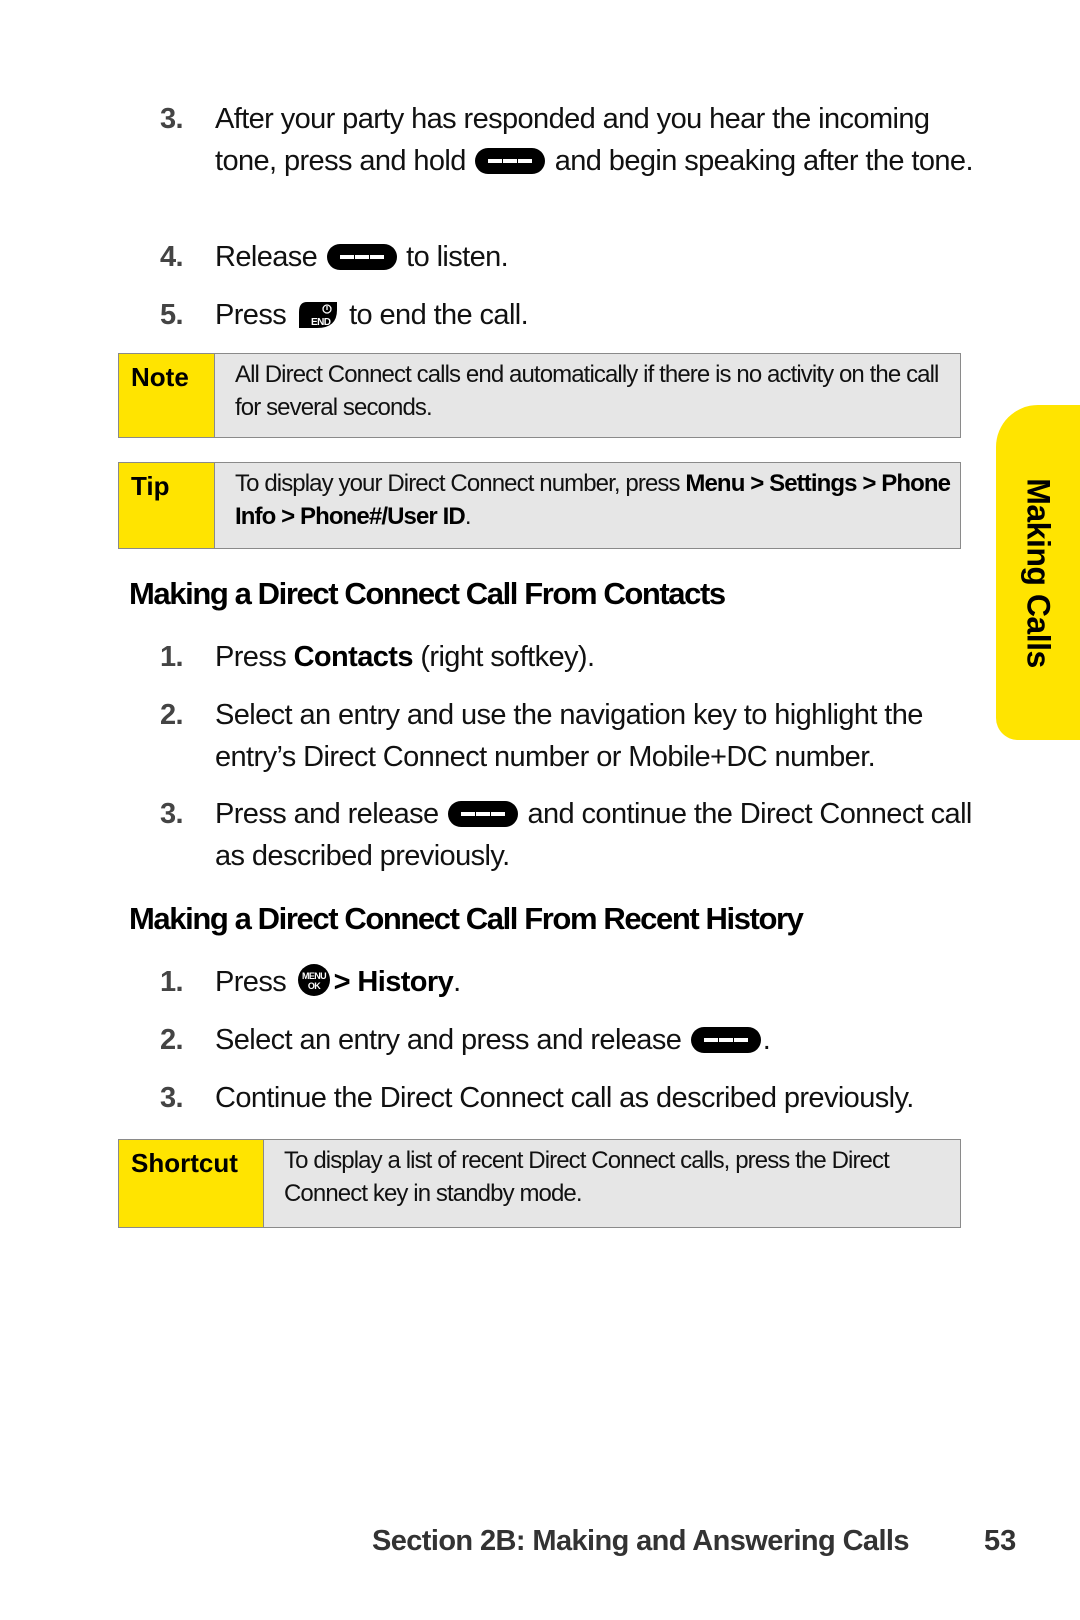 This screenshot has height=1620, width=1080. I want to click on svg-text: OK, so click(313, 986).